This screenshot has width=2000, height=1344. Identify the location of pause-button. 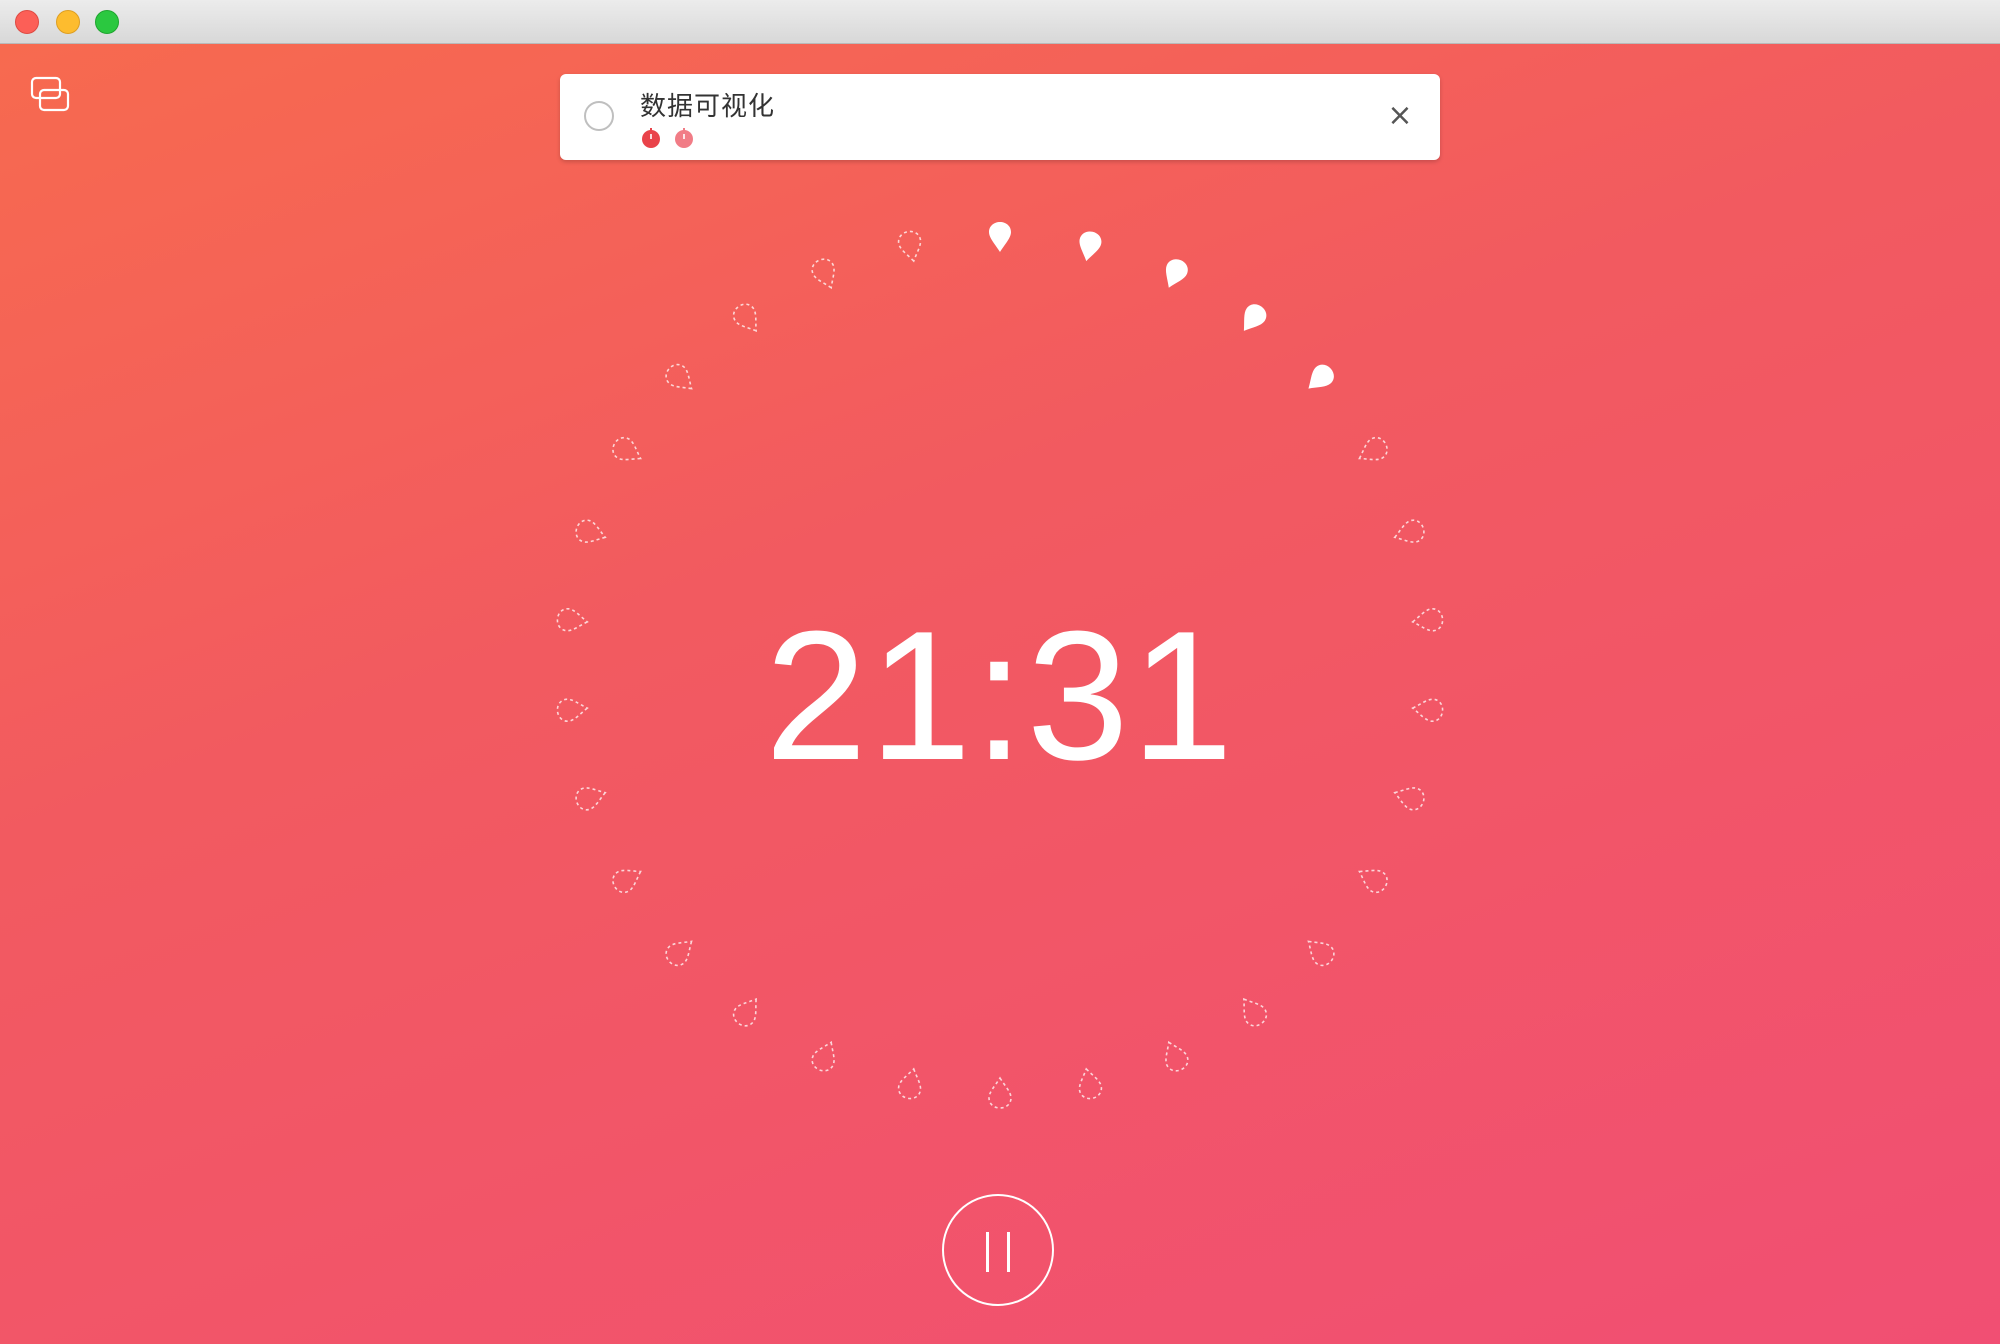
(998, 1250).